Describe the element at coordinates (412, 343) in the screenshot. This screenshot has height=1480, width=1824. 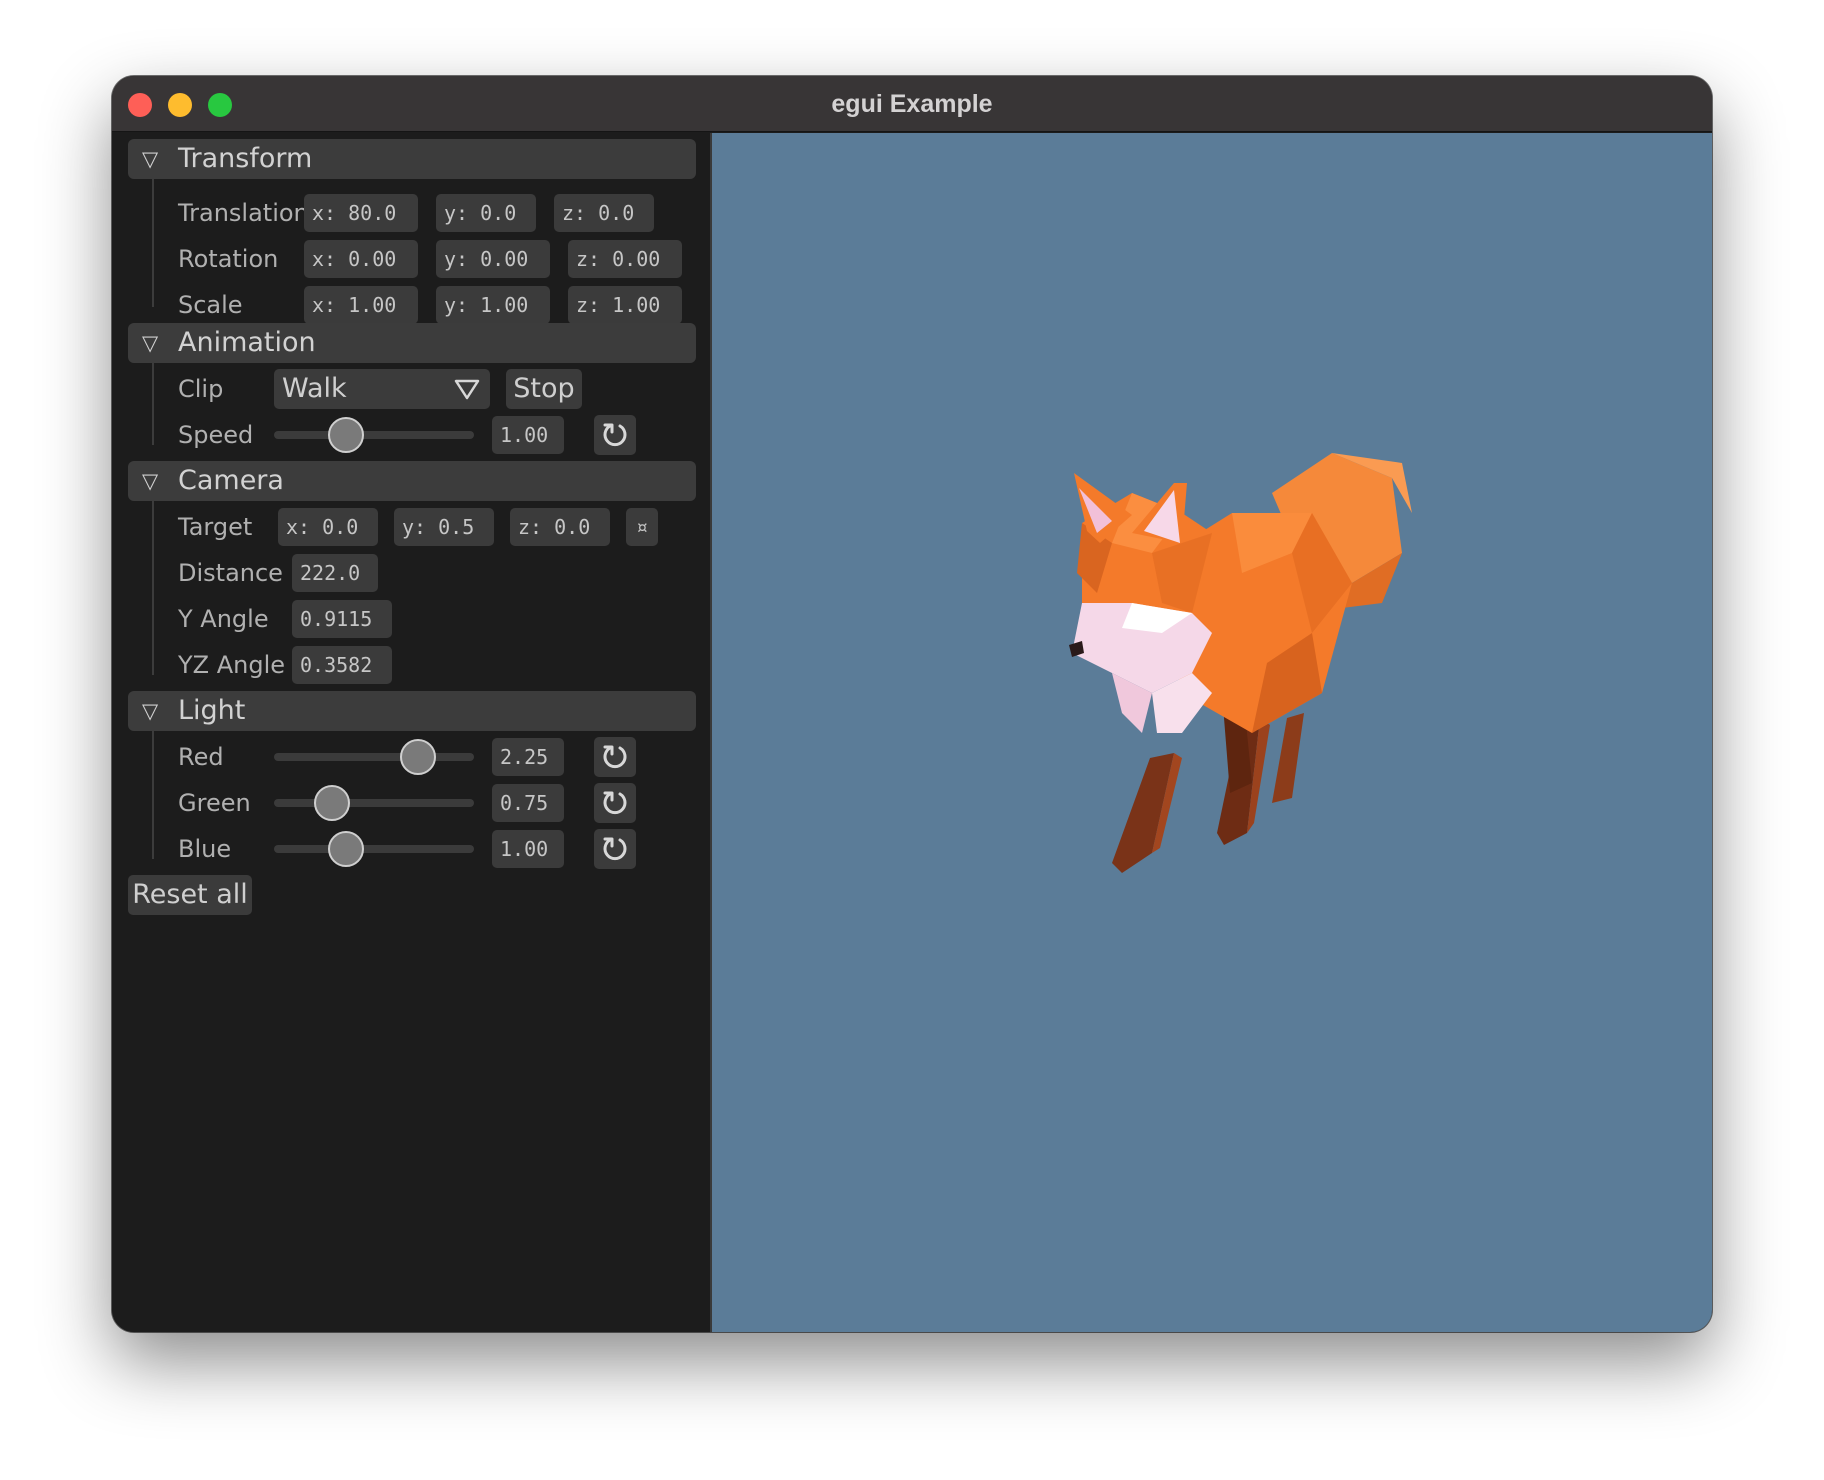
I see `animation-header: ▽ Animation` at that location.